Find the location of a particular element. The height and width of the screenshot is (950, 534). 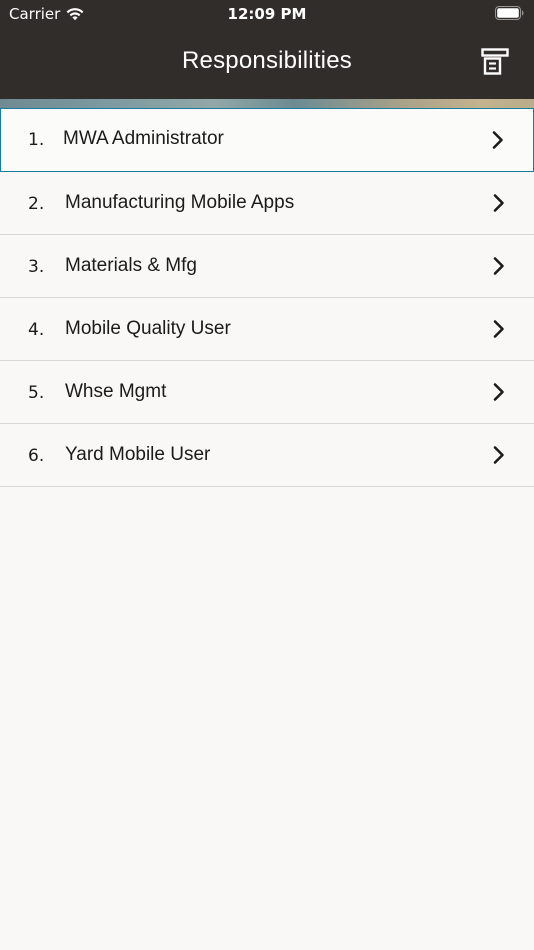

responsibility-row-1: 1. MWA Administrator is located at coordinates (267, 140).